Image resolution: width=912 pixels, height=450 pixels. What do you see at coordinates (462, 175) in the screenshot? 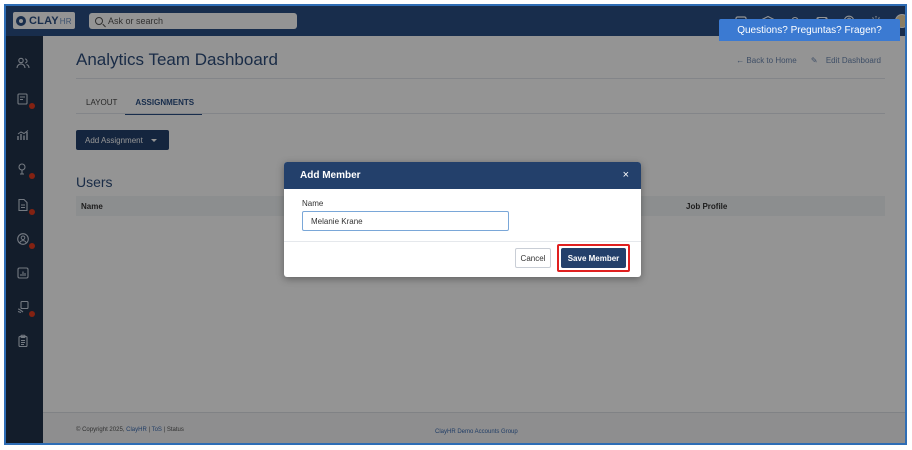
I see `dialog-header: Add Member ×` at bounding box center [462, 175].